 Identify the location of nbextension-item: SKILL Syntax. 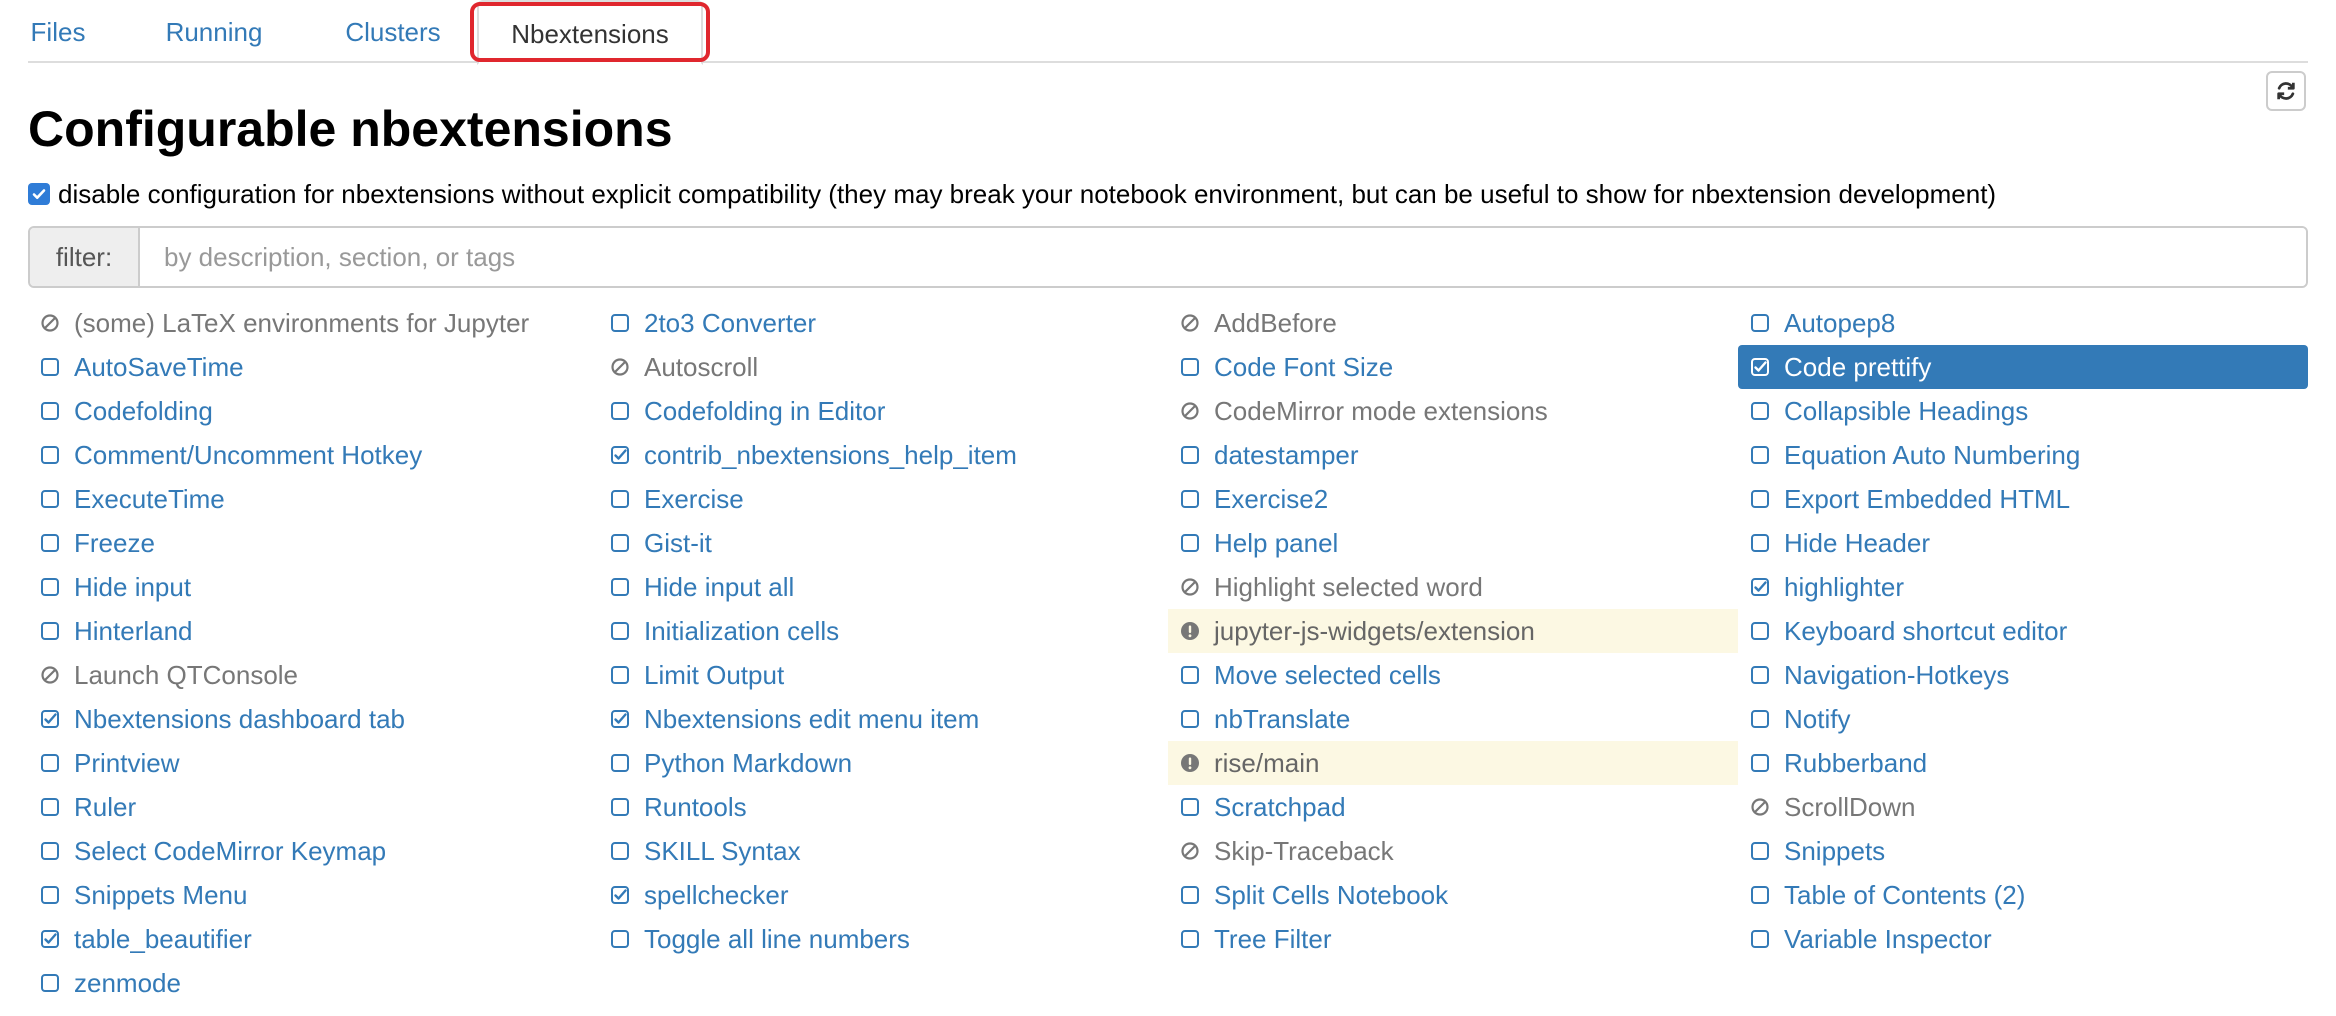
(883, 851).